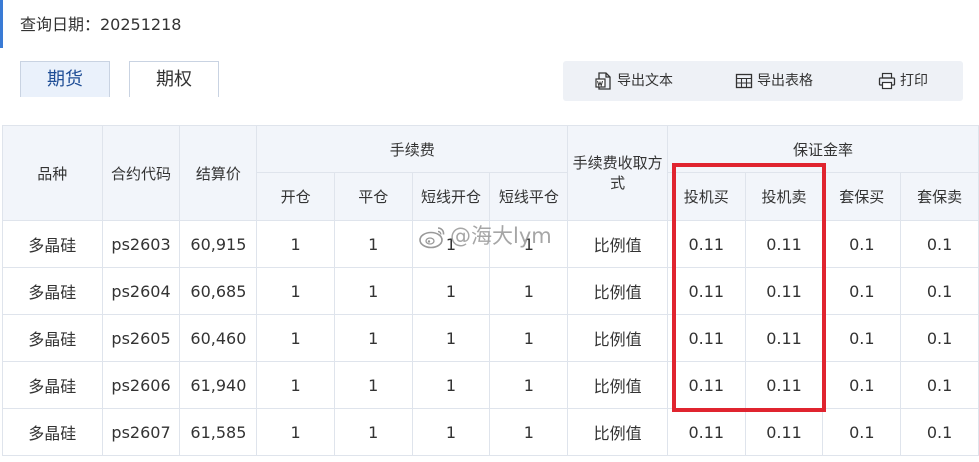 The height and width of the screenshot is (462, 979). Describe the element at coordinates (451, 196) in the screenshot. I see `header-short-open: 短线开仓` at that location.